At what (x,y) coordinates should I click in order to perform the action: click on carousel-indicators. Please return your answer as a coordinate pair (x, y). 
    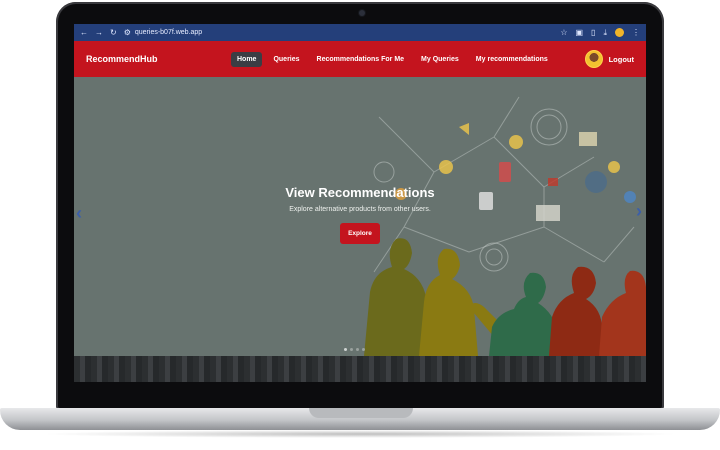
    Looking at the image, I should click on (354, 349).